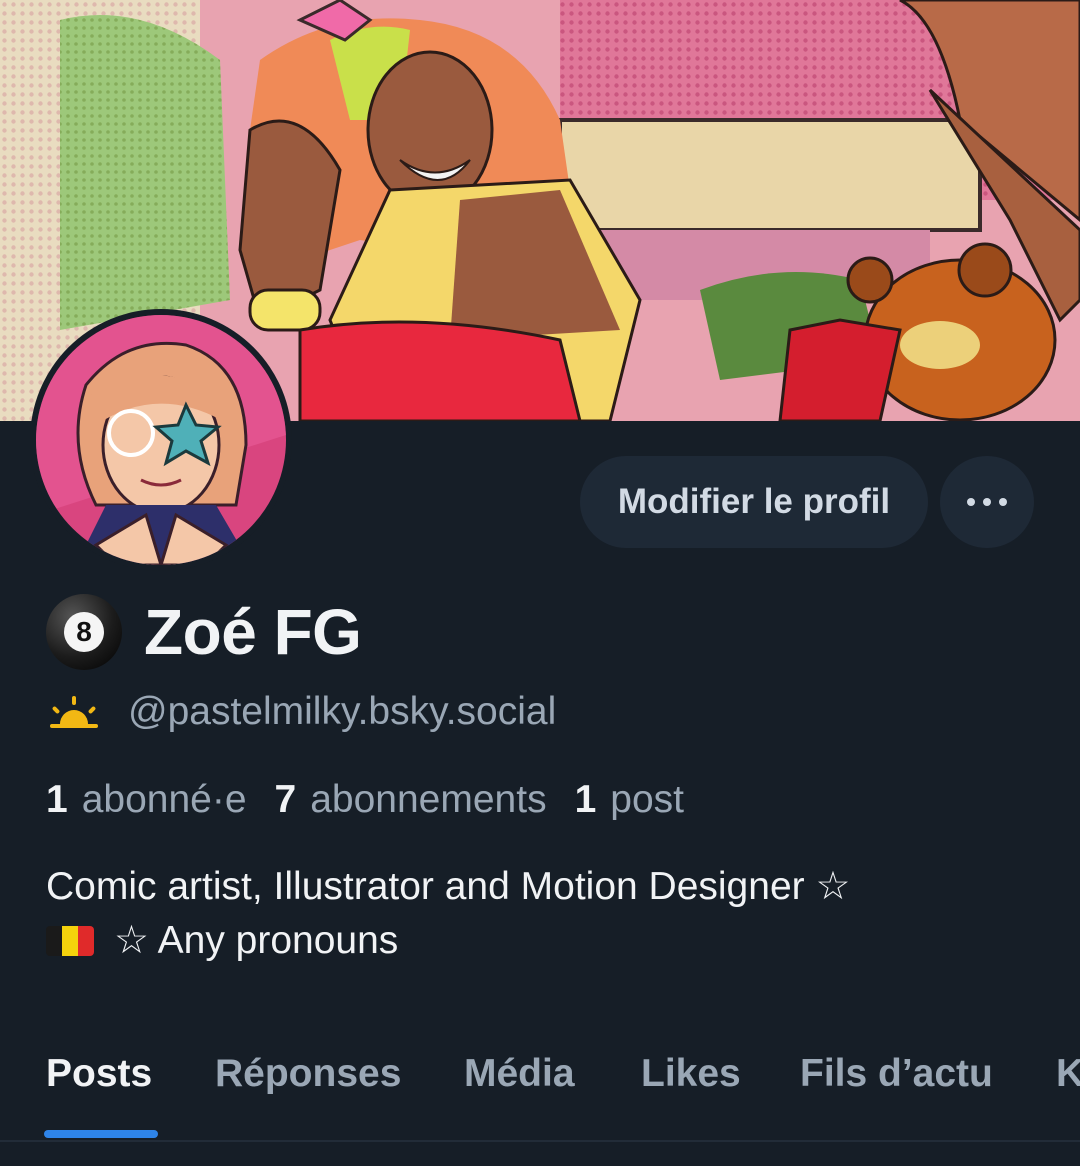 This screenshot has height=1166, width=1080. What do you see at coordinates (253, 632) in the screenshot?
I see `display-name: Zoé FG` at bounding box center [253, 632].